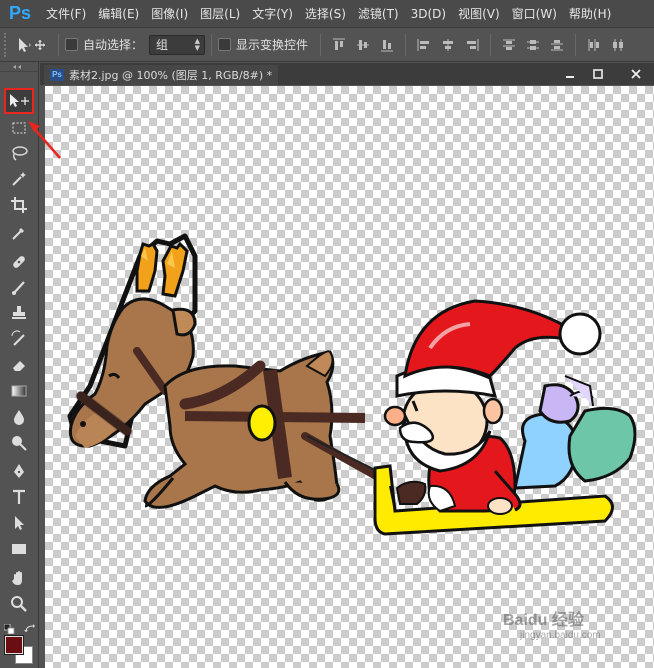  Describe the element at coordinates (57, 75) in the screenshot. I see `ps-file-icon: Ps` at that location.